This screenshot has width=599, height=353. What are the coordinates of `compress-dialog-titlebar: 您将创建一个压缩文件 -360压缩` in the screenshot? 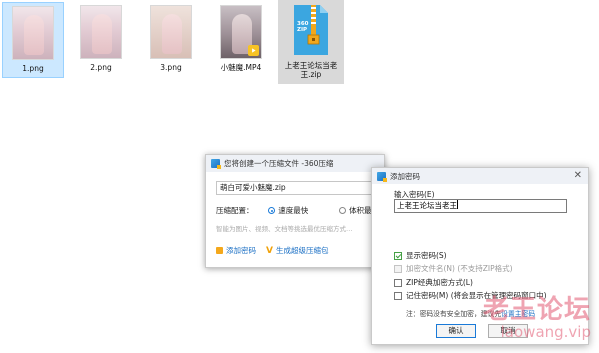 It's located at (295, 163).